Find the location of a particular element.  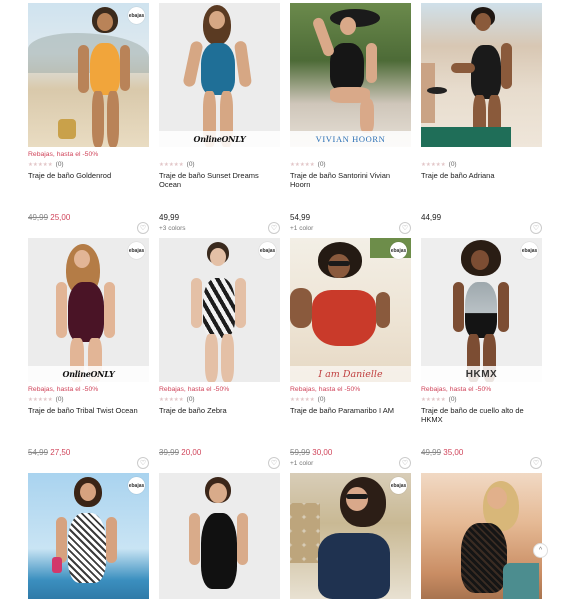

price: 54,99 27,50 is located at coordinates (49, 452).